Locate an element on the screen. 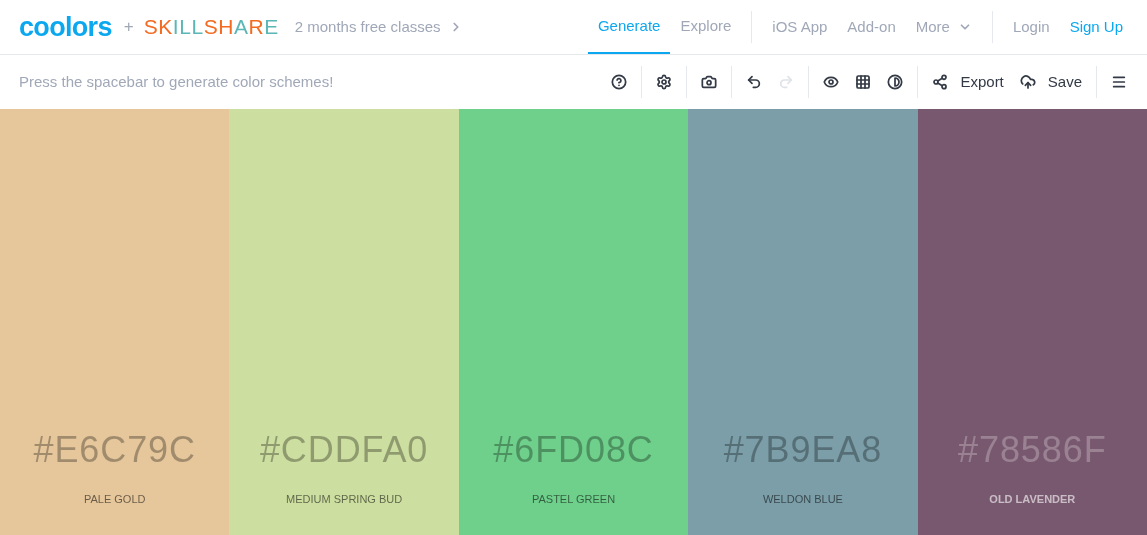 The width and height of the screenshot is (1147, 535). nav-tab: Explore is located at coordinates (706, 27).